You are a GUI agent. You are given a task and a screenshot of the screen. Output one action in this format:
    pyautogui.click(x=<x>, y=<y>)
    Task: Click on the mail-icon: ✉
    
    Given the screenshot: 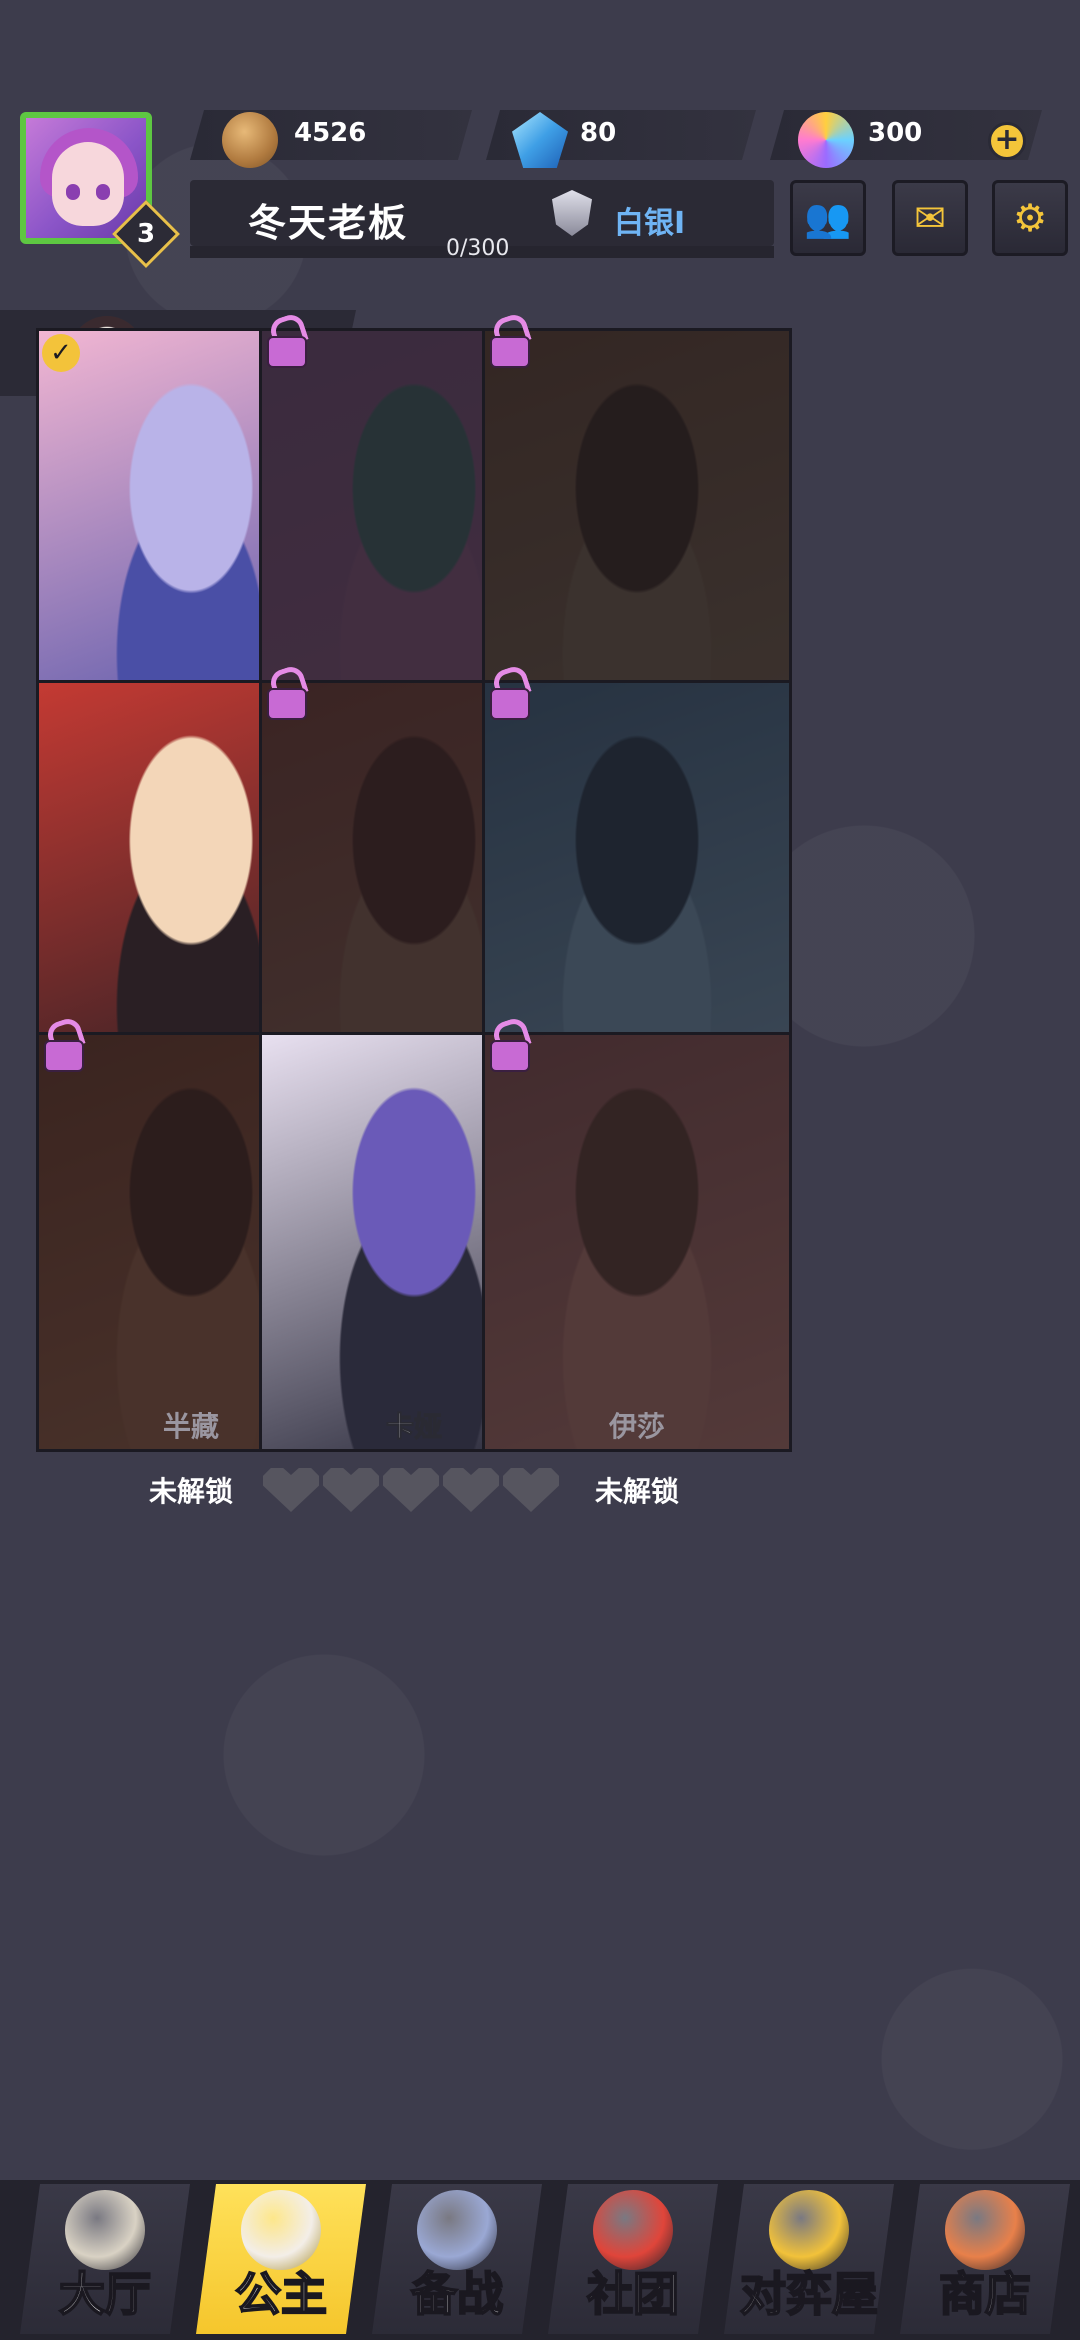 What is the action you would take?
    pyautogui.click(x=930, y=218)
    